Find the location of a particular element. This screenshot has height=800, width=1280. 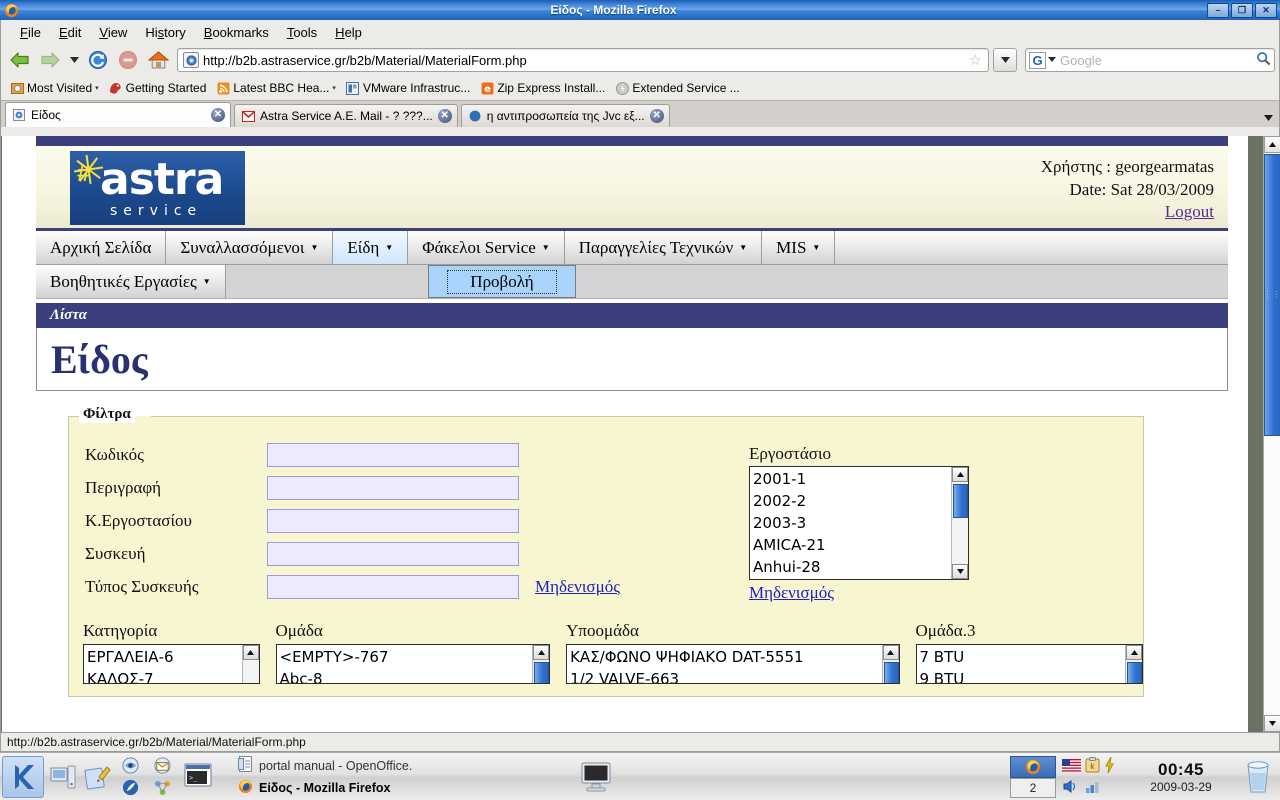

star-icon: ☆ is located at coordinates (975, 60).